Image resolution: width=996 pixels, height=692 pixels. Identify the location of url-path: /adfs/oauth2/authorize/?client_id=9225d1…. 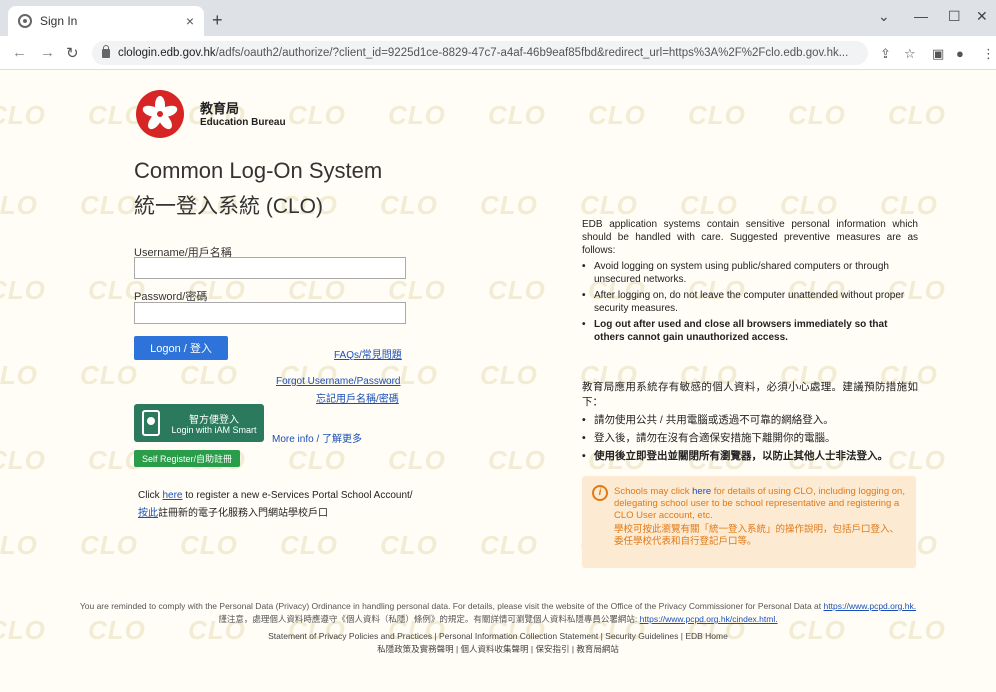
(532, 53).